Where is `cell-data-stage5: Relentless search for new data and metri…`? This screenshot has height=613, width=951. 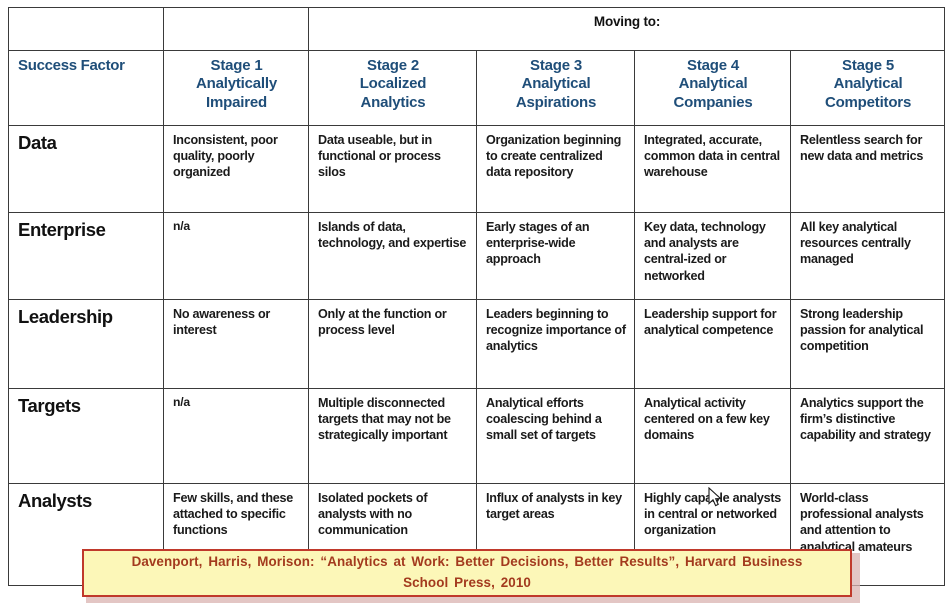
cell-data-stage5: Relentless search for new data and metri… is located at coordinates (867, 169).